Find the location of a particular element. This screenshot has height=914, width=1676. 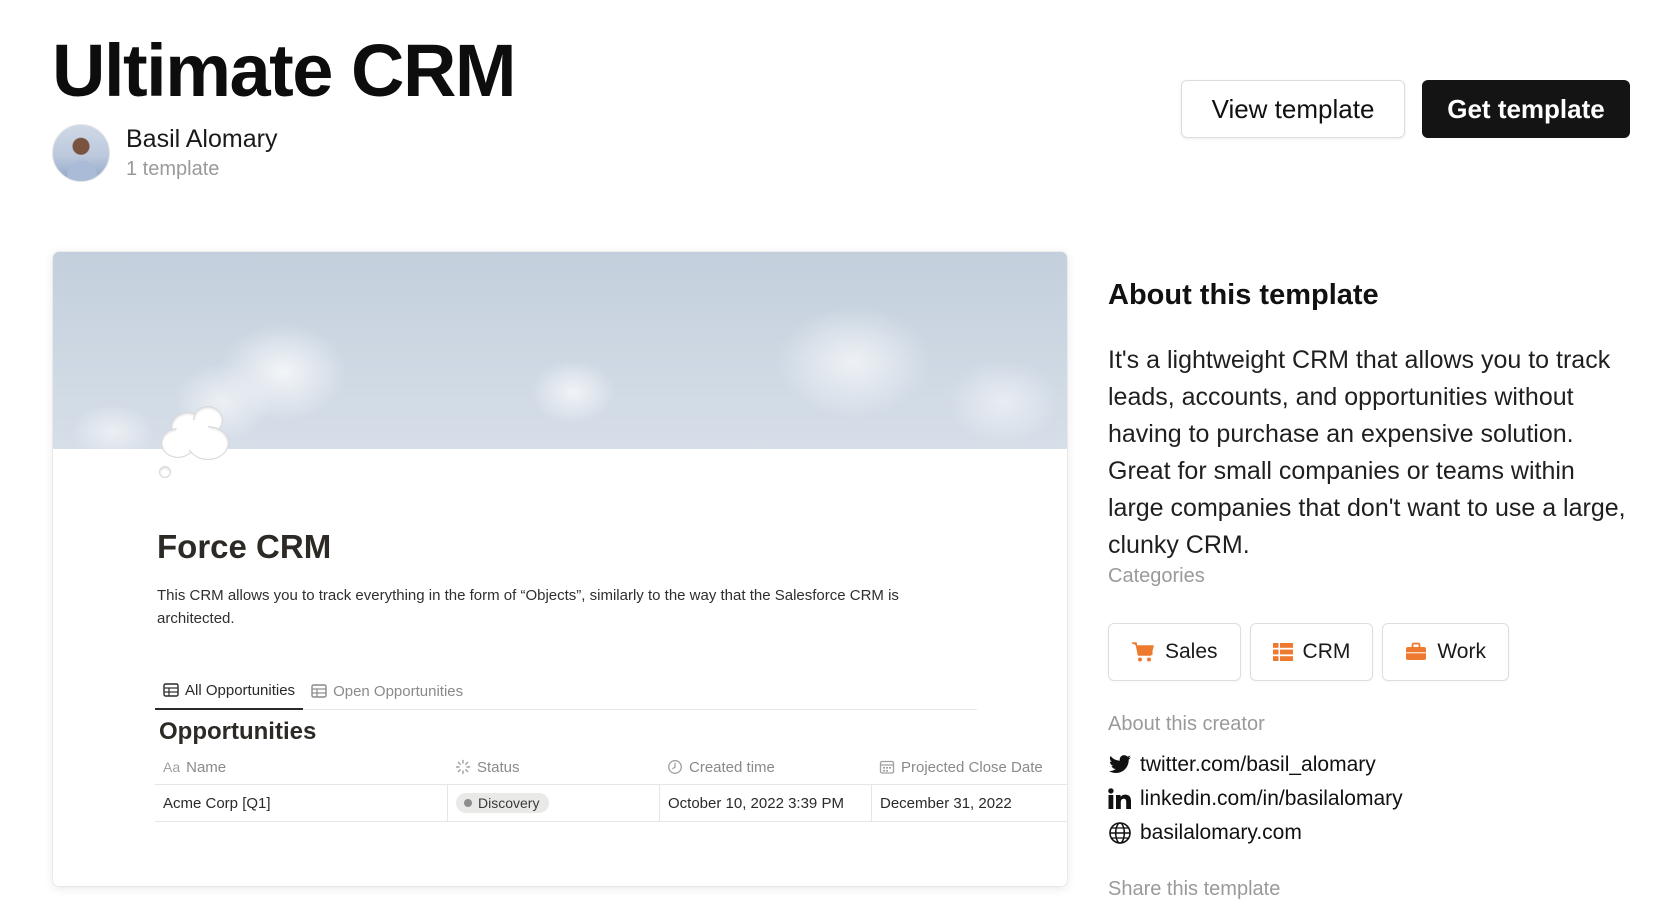

status-dot is located at coordinates (468, 803).